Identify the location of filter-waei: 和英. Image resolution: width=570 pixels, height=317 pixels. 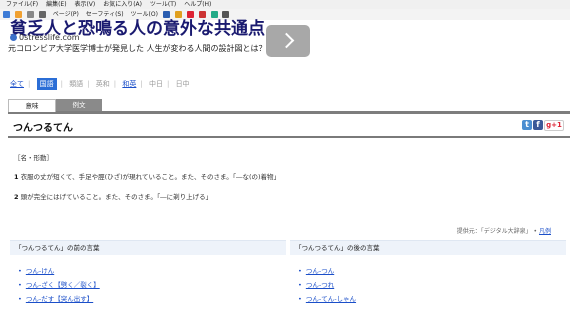
(129, 84).